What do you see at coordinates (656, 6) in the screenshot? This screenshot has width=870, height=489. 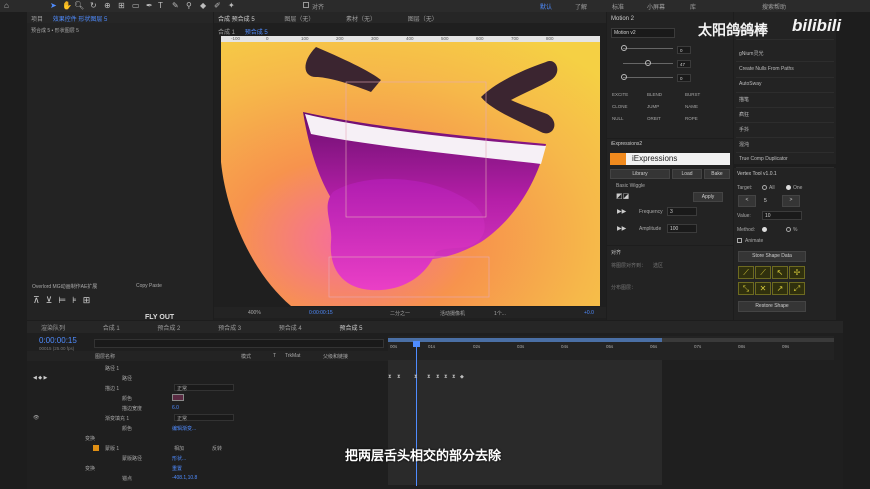 I see `workspace-small: 小屏幕` at bounding box center [656, 6].